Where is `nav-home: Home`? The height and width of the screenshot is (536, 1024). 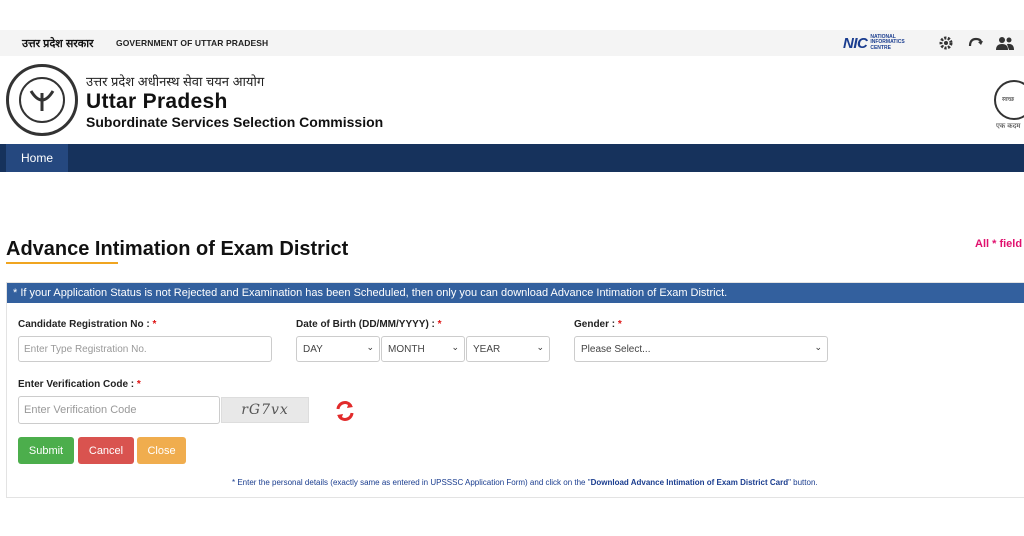 nav-home: Home is located at coordinates (37, 158).